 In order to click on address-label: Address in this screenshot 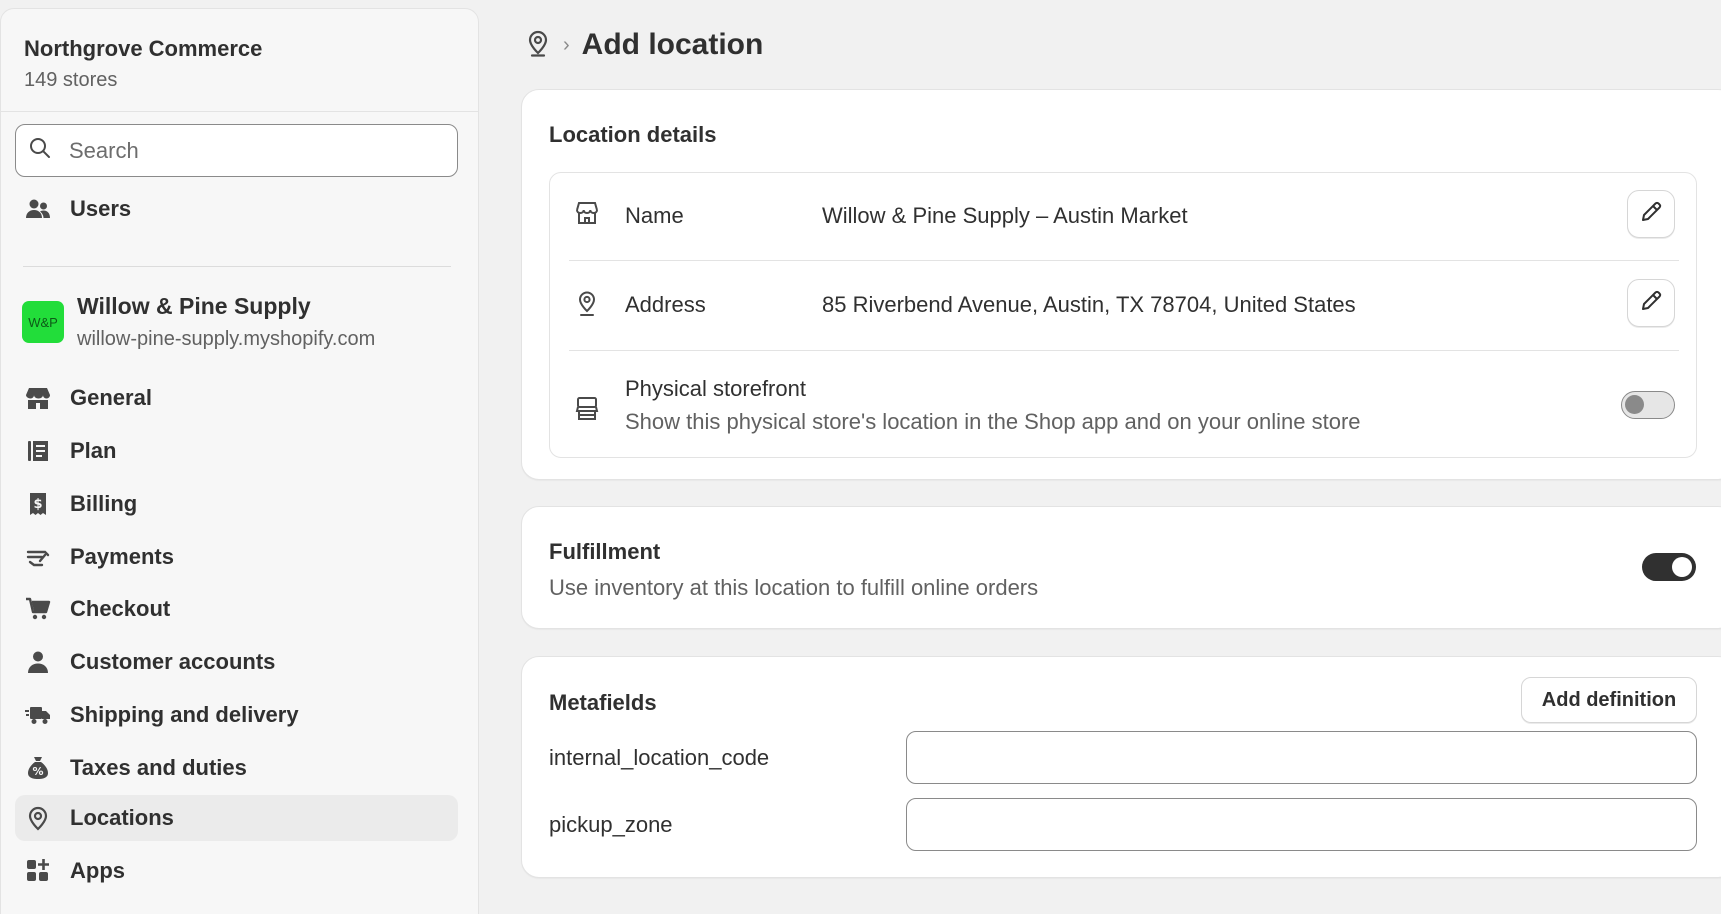, I will do `click(665, 304)`.